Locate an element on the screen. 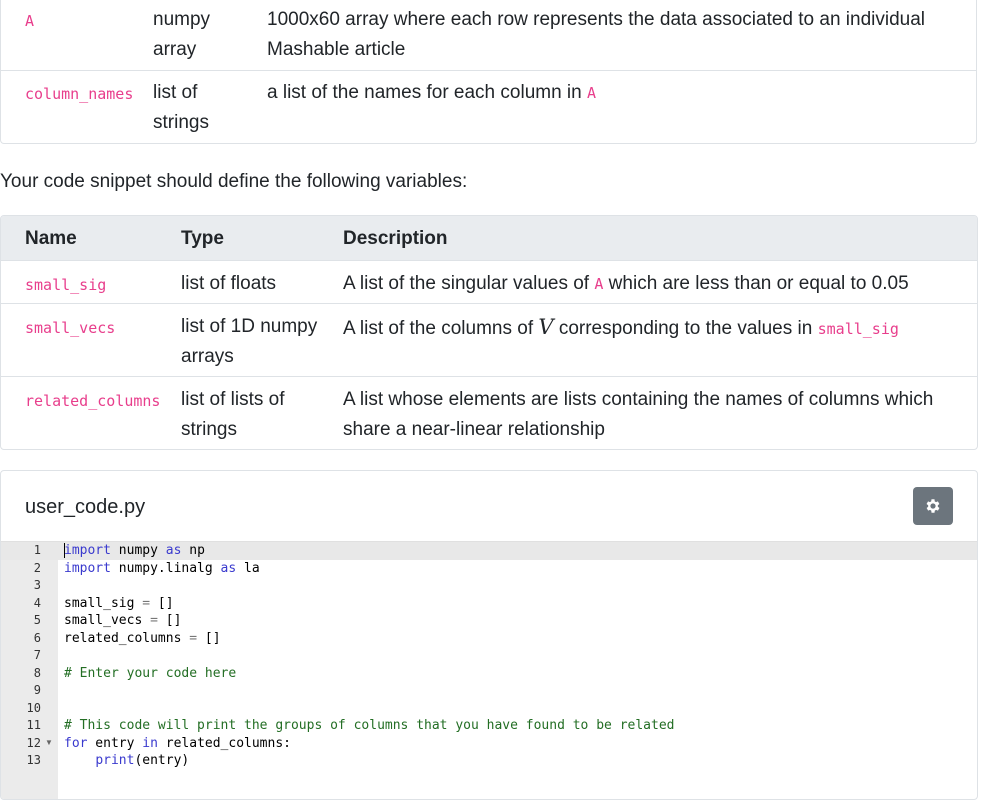 This screenshot has width=988, height=800. line-number: 1 is located at coordinates (37, 550).